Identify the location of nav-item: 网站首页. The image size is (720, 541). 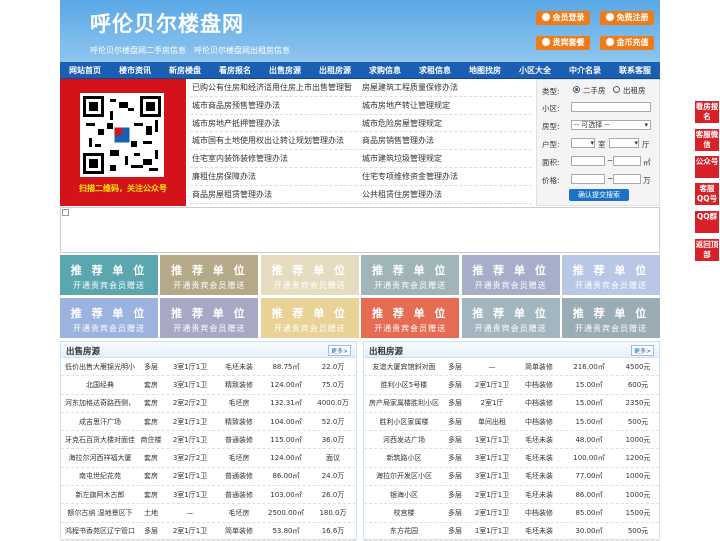
(85, 70).